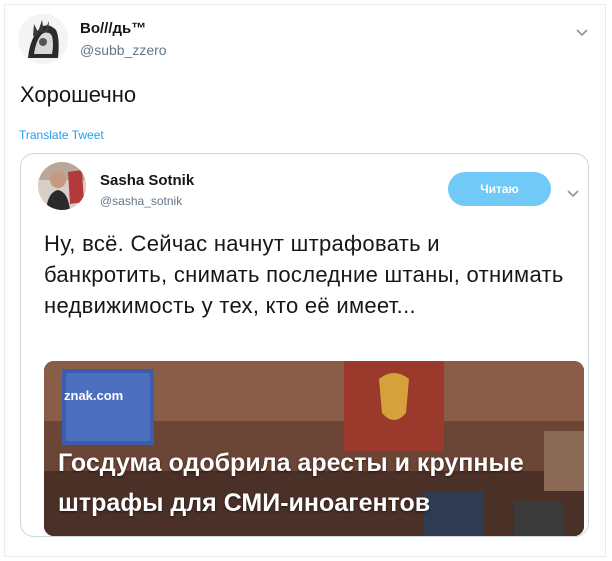 Image resolution: width=612 pixels, height=561 pixels. I want to click on tweet-text: Хорошечно, so click(78, 94).